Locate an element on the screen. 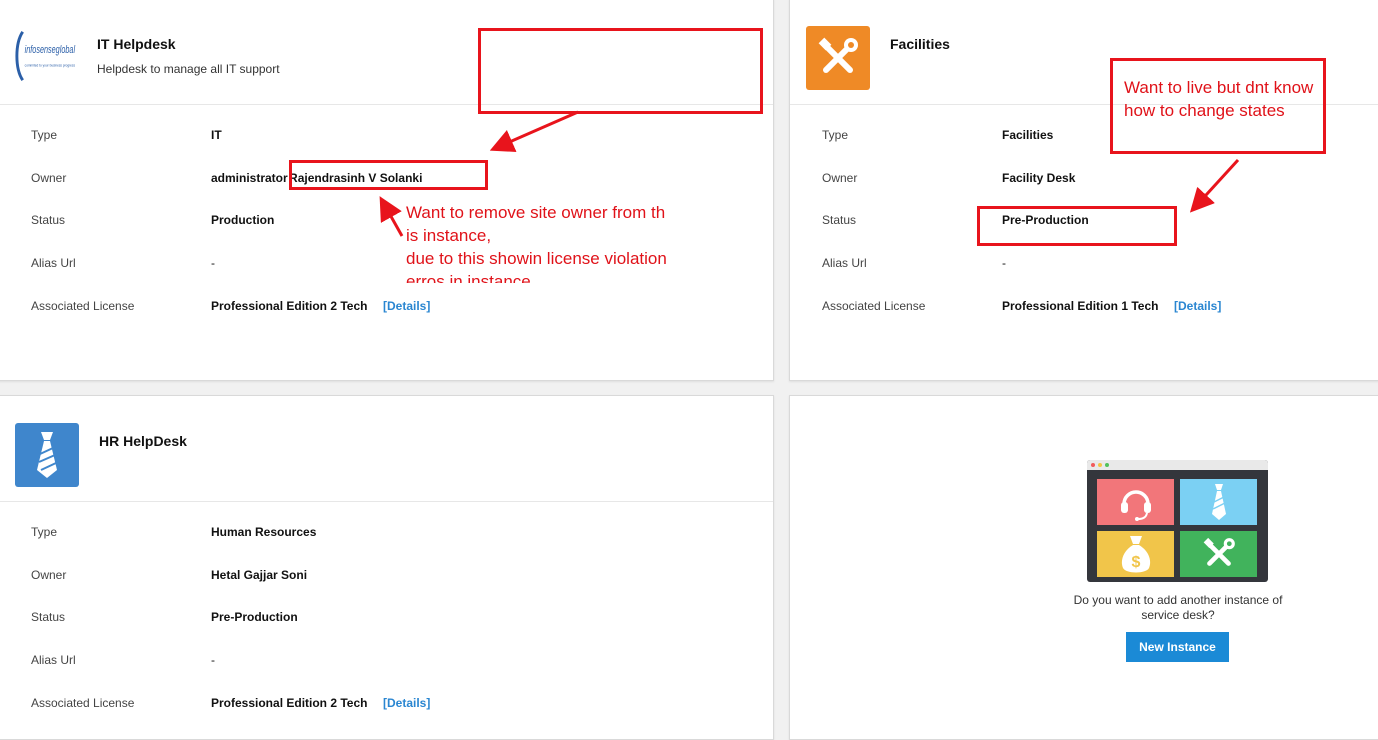 This screenshot has width=1378, height=740. facilities-logo is located at coordinates (838, 58).